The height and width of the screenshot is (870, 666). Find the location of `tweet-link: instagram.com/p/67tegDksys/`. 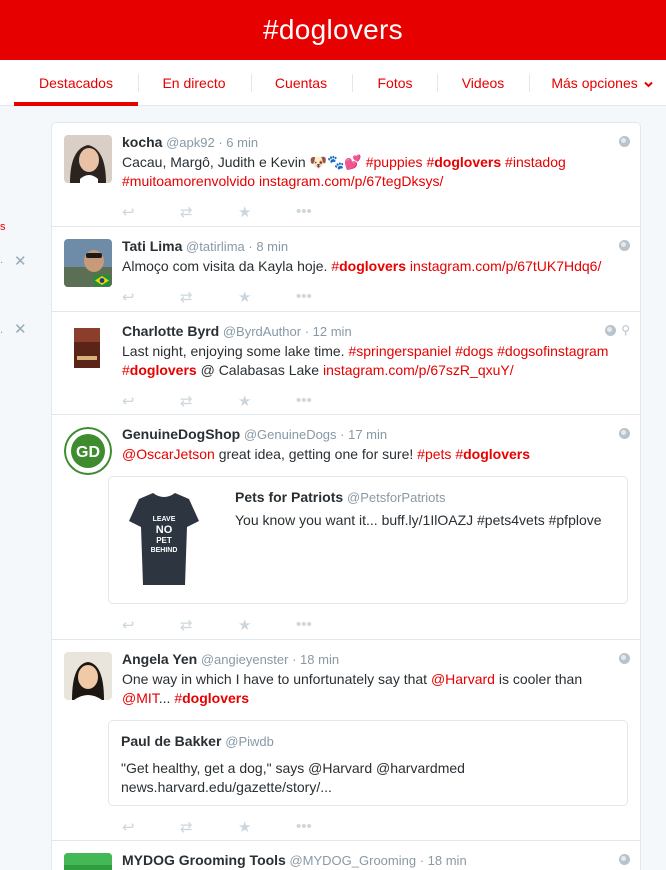

tweet-link: instagram.com/p/67tegDksys/ is located at coordinates (351, 181).